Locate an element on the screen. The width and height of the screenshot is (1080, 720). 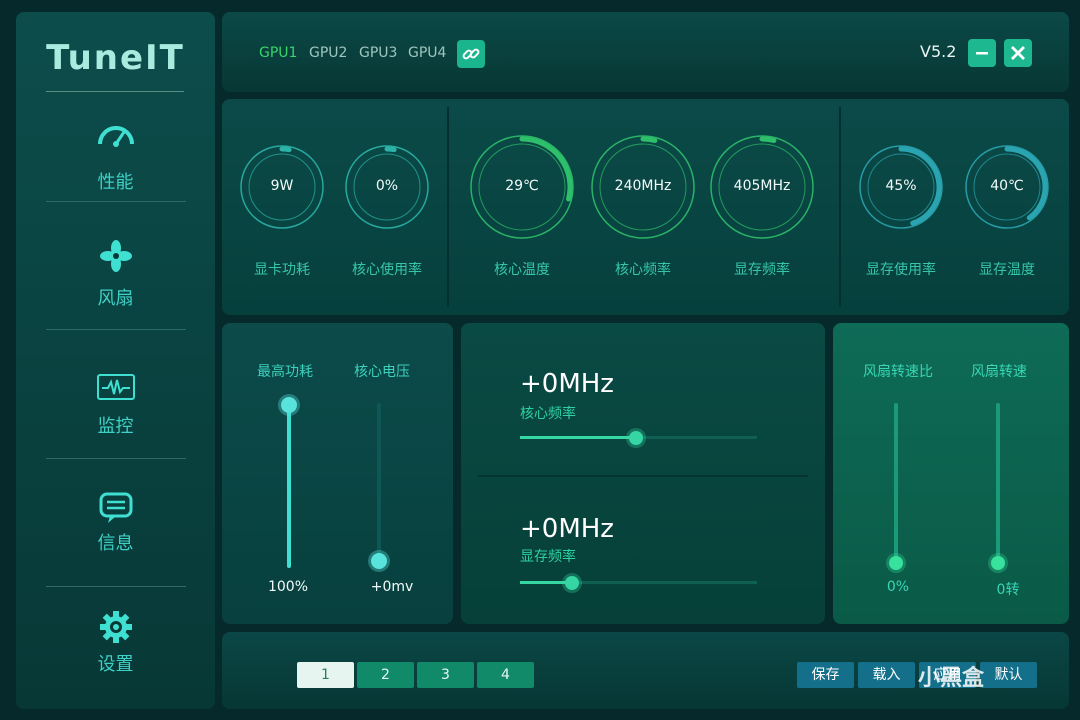
fan-ratio-knob is located at coordinates (896, 563).